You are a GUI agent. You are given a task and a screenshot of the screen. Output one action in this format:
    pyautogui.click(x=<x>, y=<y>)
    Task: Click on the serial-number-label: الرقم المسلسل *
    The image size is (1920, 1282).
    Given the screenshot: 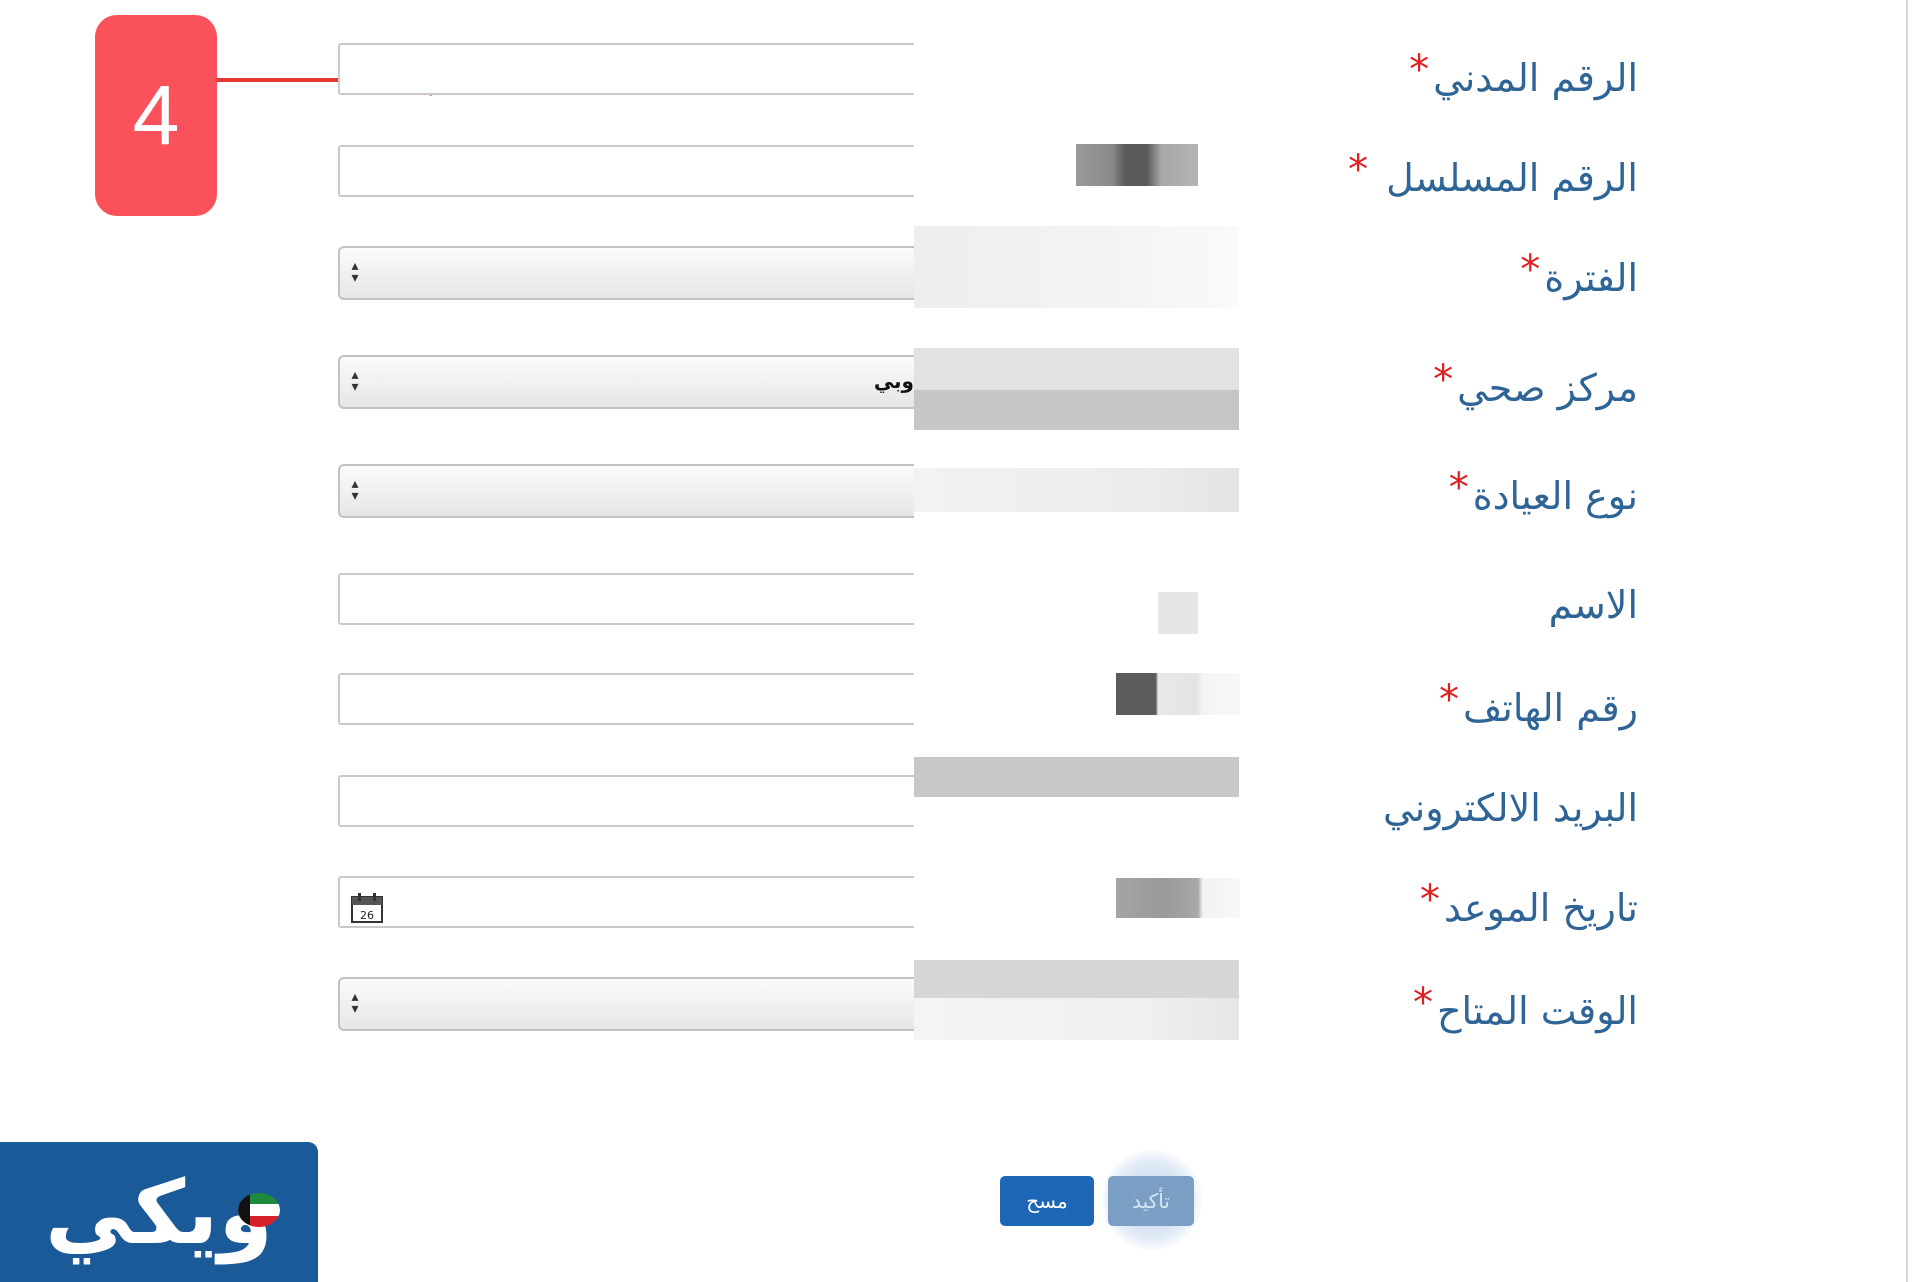 What is the action you would take?
    pyautogui.click(x=1458, y=176)
    